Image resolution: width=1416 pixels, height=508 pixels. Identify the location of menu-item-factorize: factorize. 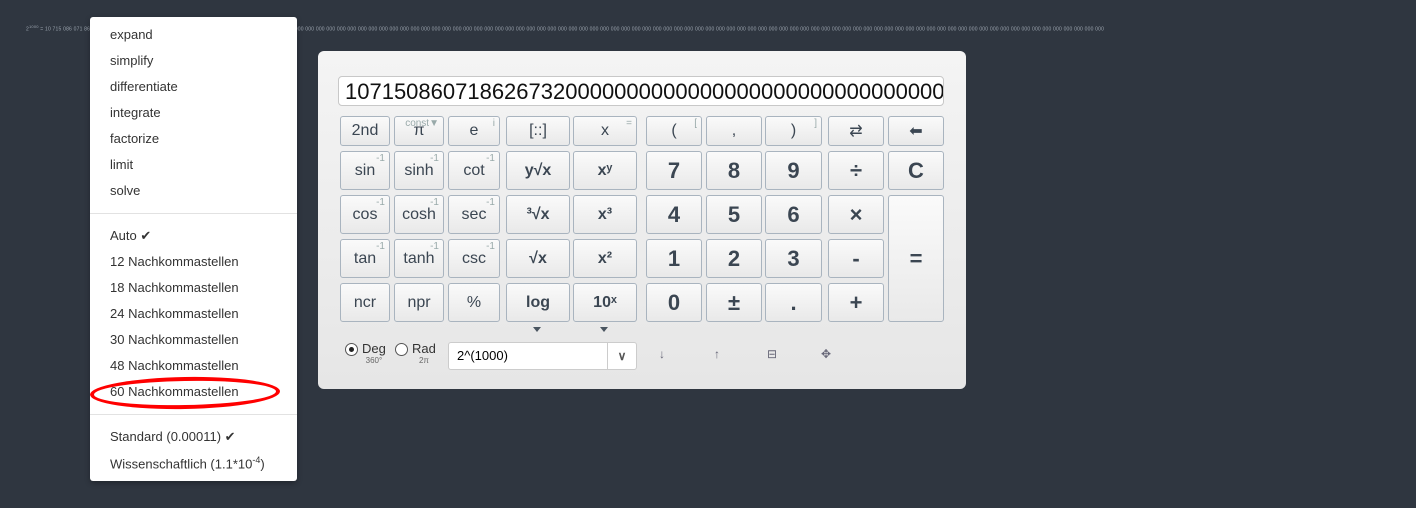
(134, 138).